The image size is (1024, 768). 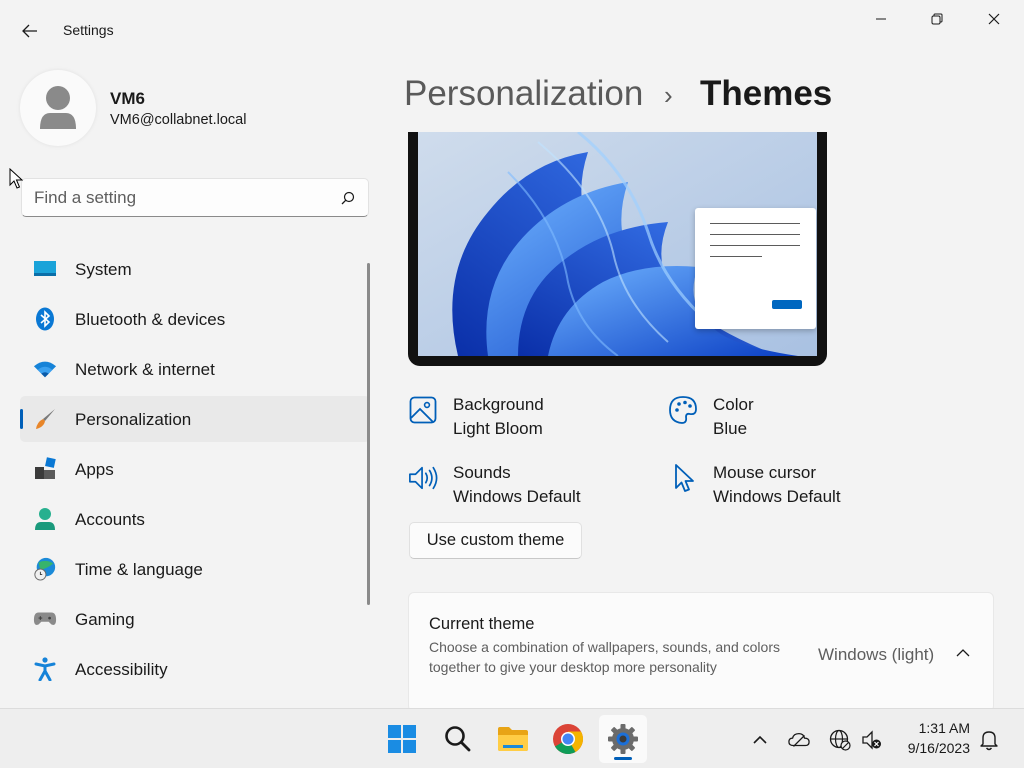 I want to click on accessibility-icon, so click(x=45, y=669).